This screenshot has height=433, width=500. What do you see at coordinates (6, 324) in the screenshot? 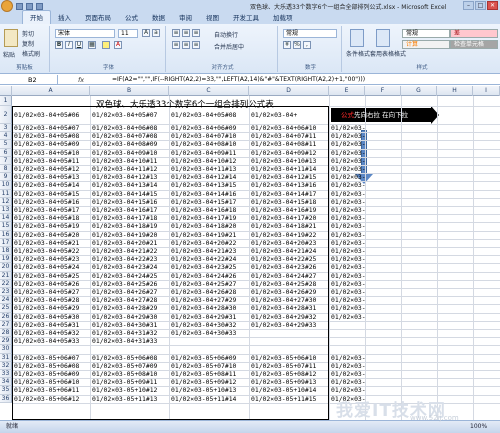
I see `row-header-27: 27` at bounding box center [6, 324].